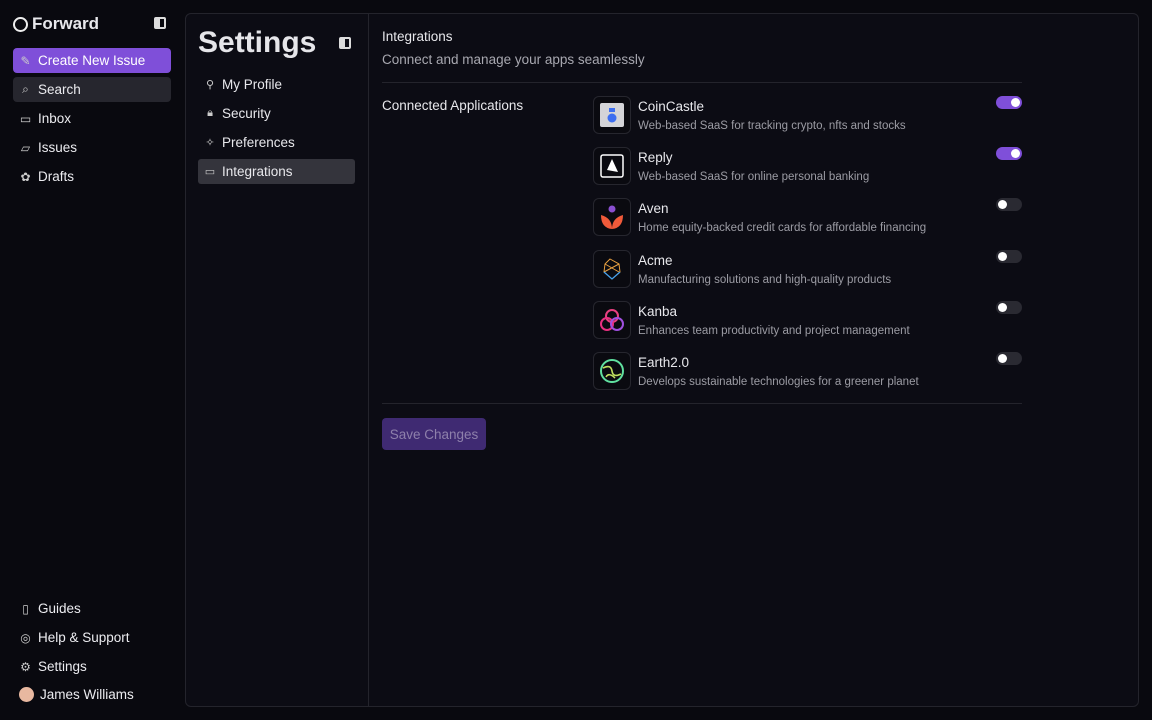 The height and width of the screenshot is (720, 1152). Describe the element at coordinates (612, 268) in the screenshot. I see `acme-logo-icon` at that location.